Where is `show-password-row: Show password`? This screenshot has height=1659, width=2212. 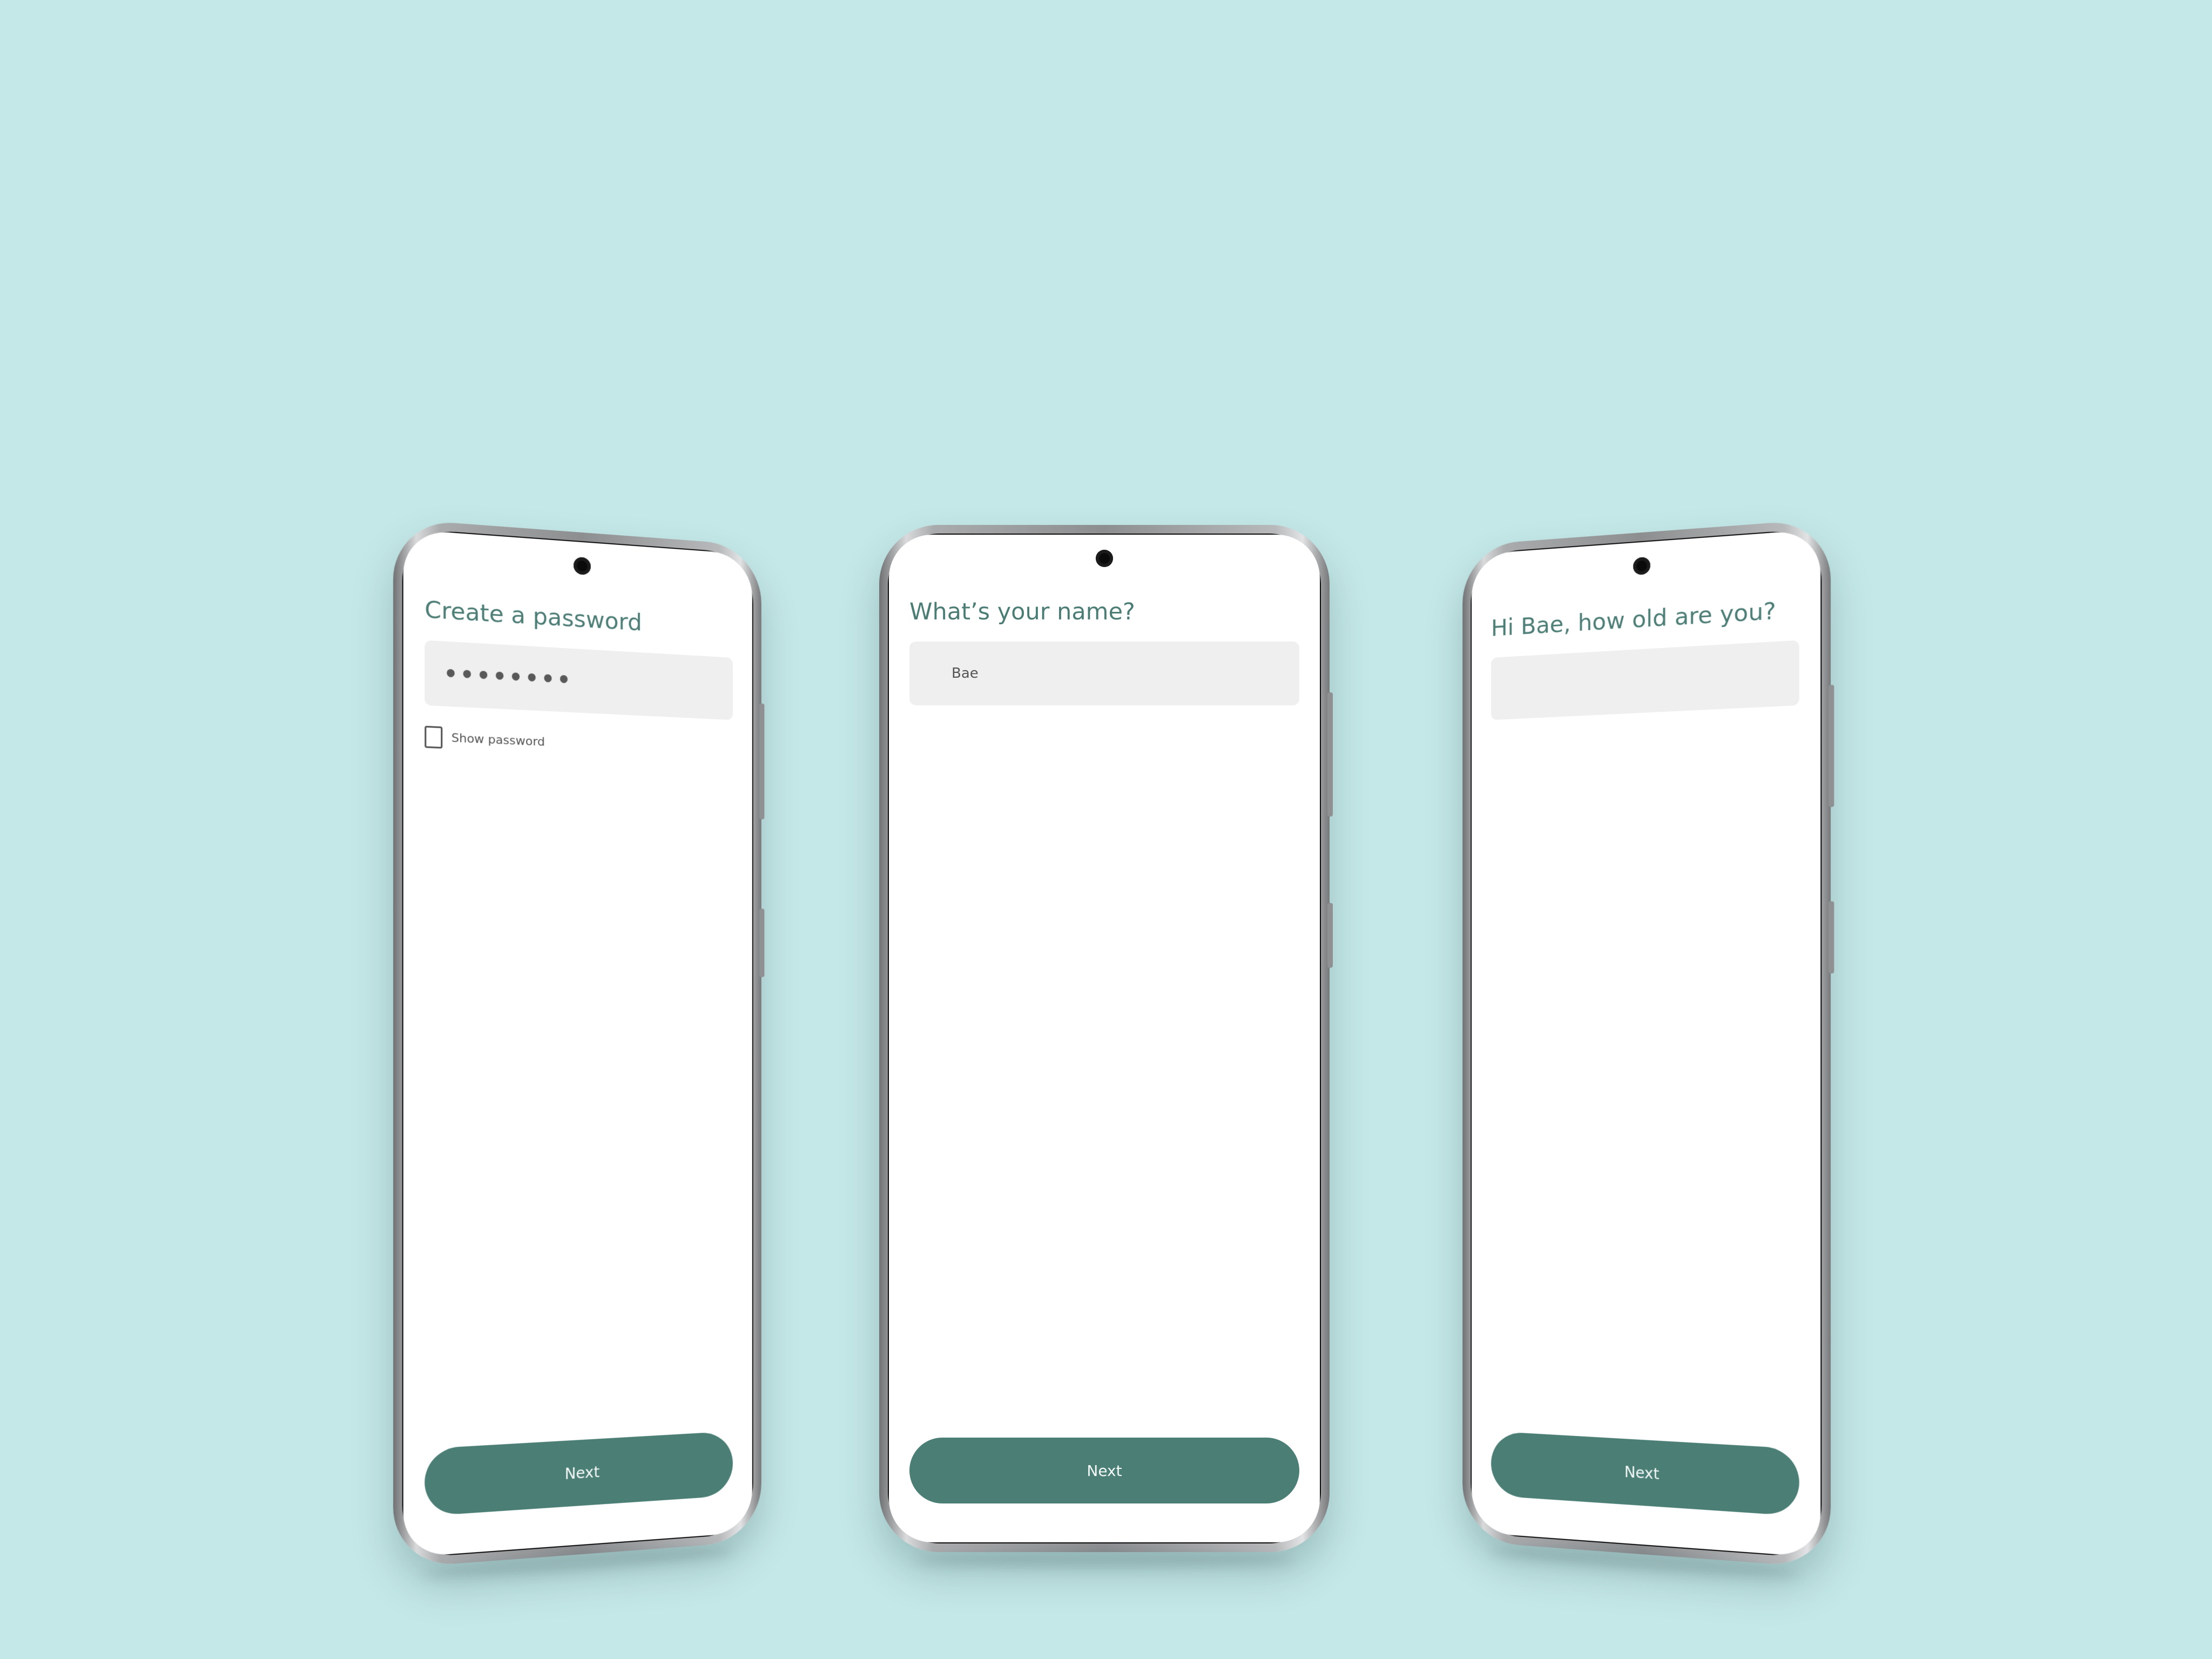 show-password-row: Show password is located at coordinates (484, 739).